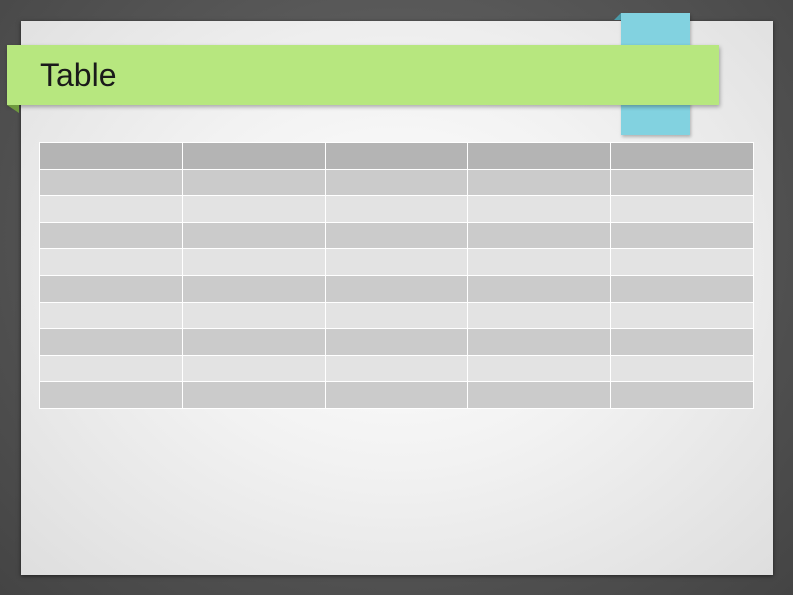 This screenshot has width=793, height=595. Describe the element at coordinates (363, 75) in the screenshot. I see `title-banner: Table` at that location.